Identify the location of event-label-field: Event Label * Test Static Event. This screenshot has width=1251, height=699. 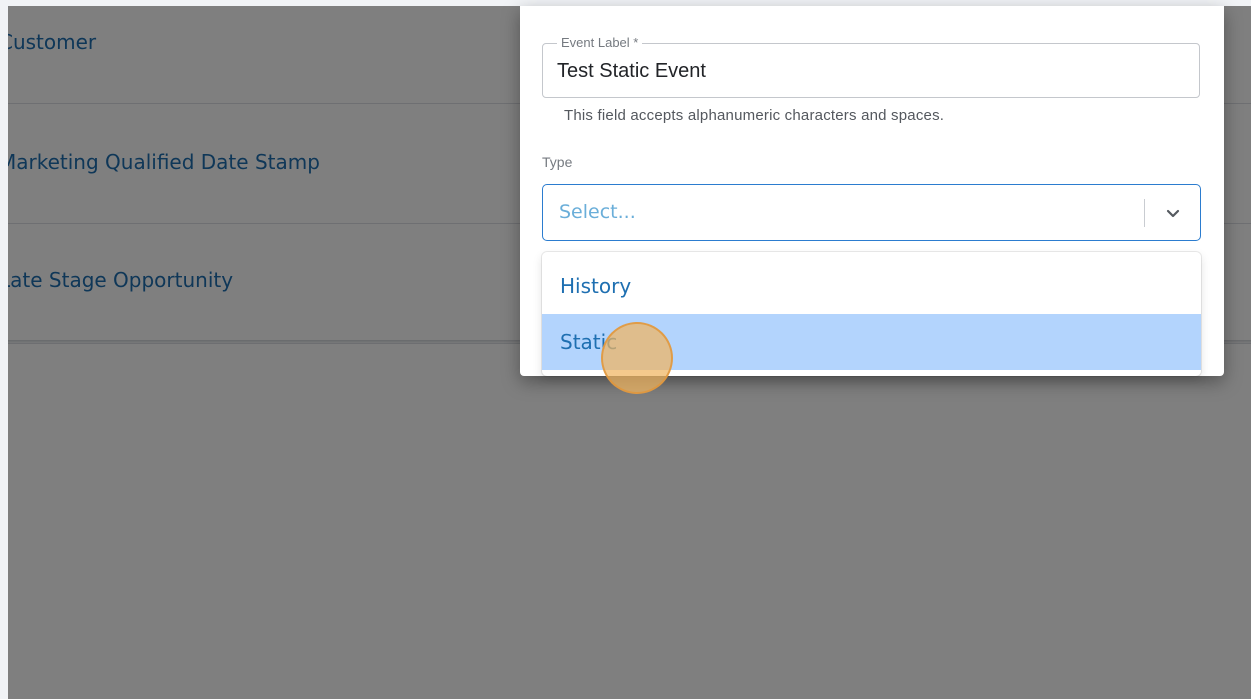
(871, 66).